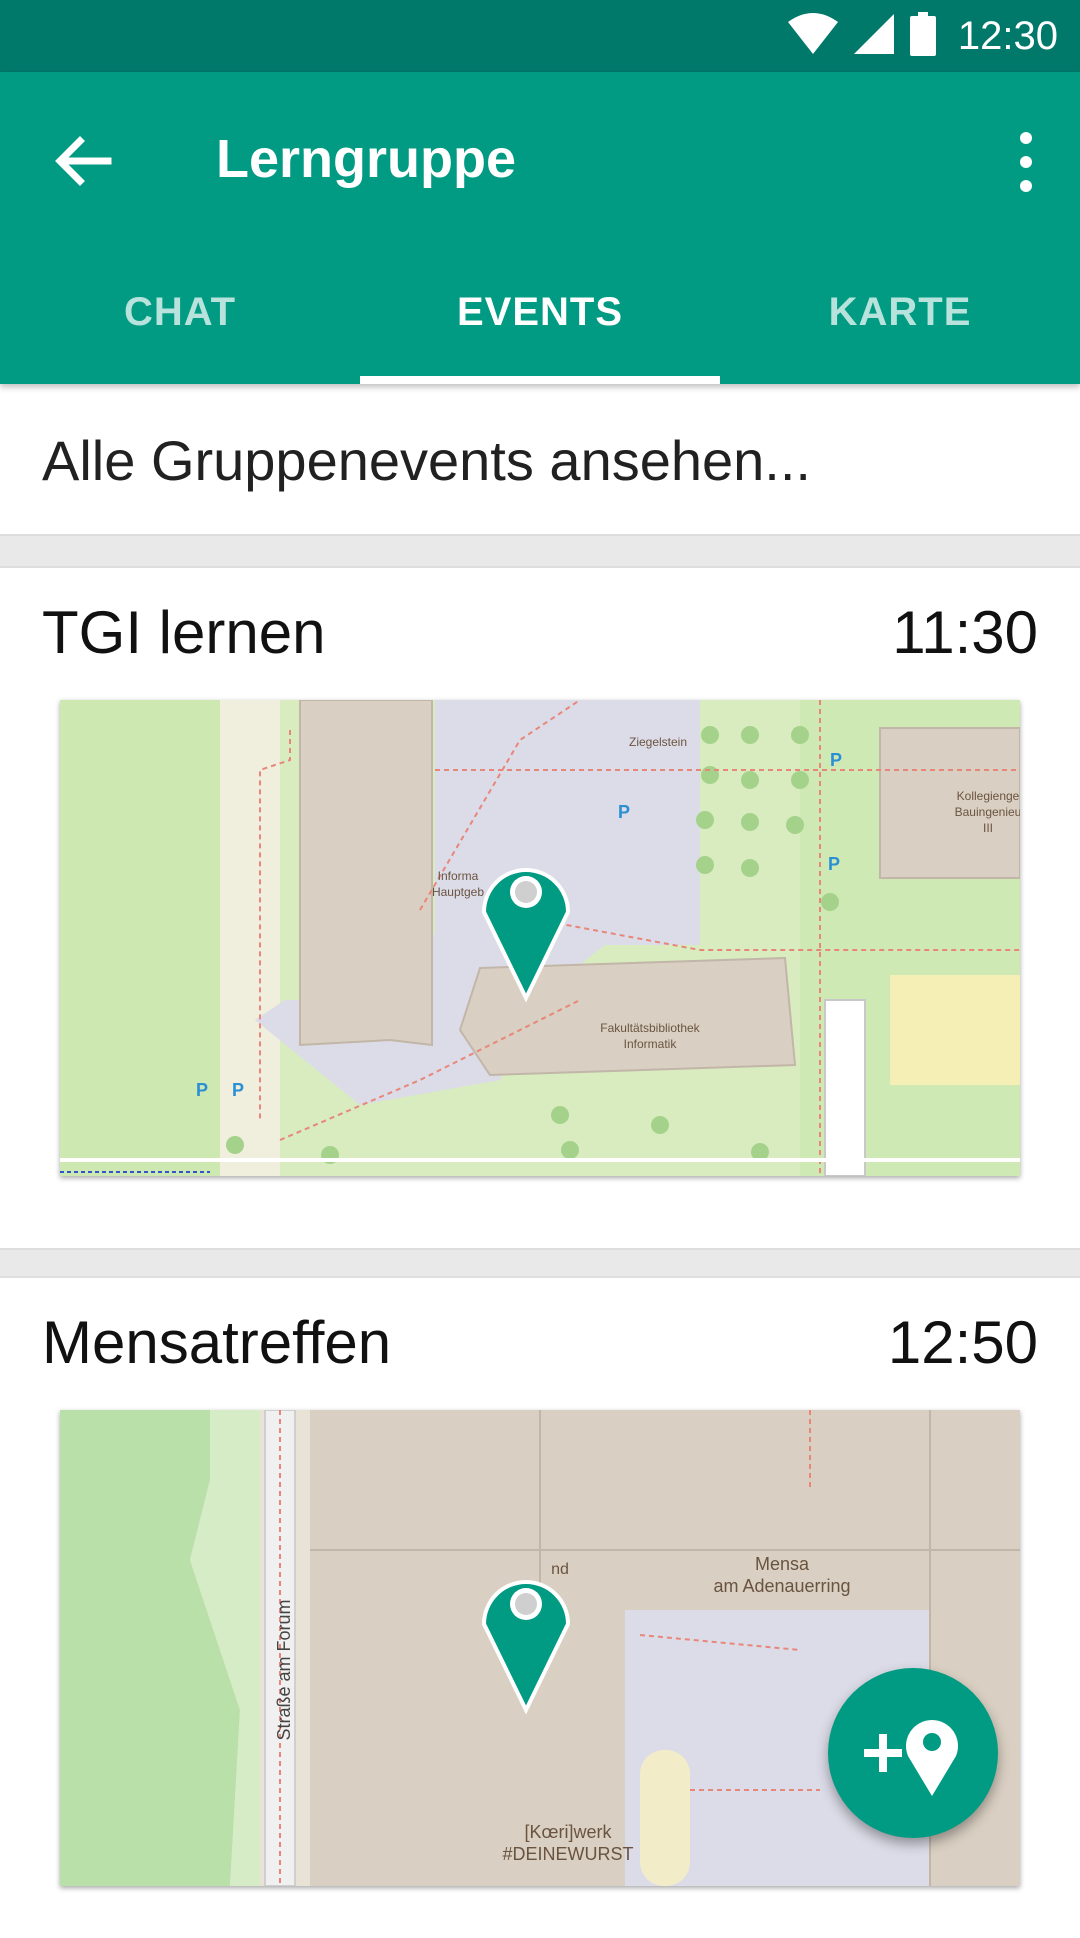 The image size is (1080, 1938). What do you see at coordinates (284, 1669) in the screenshot?
I see `map-label: Straße am Forum` at bounding box center [284, 1669].